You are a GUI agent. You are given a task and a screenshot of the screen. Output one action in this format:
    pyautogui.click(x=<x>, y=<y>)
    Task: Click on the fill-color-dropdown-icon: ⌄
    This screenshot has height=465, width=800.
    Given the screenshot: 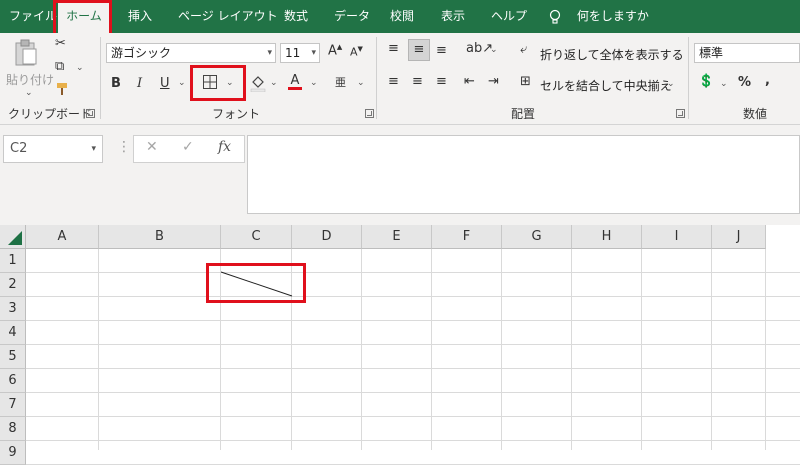 What is the action you would take?
    pyautogui.click(x=274, y=83)
    